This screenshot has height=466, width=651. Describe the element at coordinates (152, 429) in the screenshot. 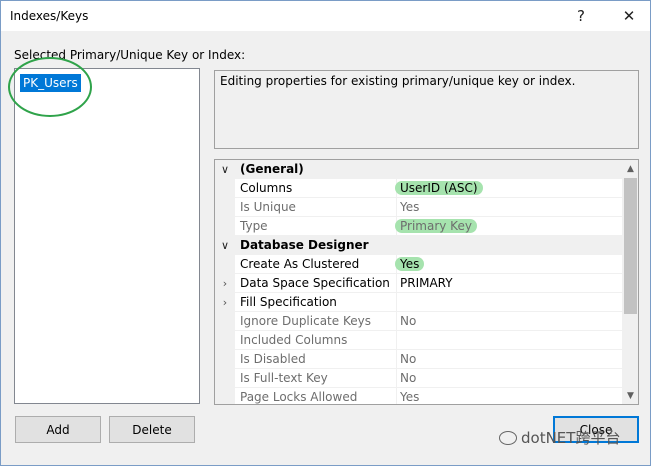

I see `delete-button: Delete` at that location.